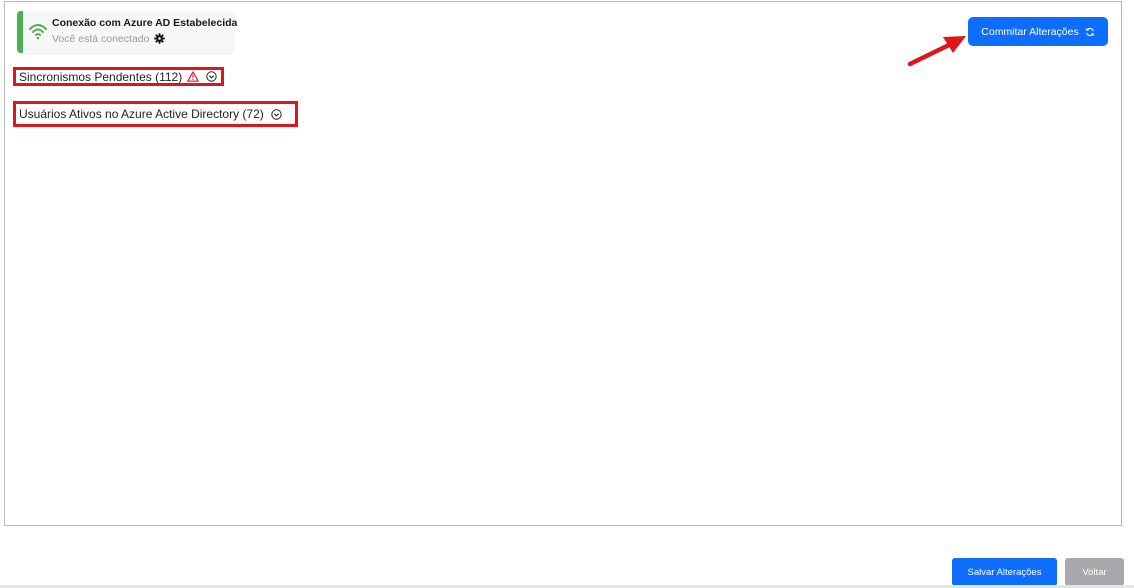  What do you see at coordinates (159, 38) in the screenshot?
I see `gear-icon` at bounding box center [159, 38].